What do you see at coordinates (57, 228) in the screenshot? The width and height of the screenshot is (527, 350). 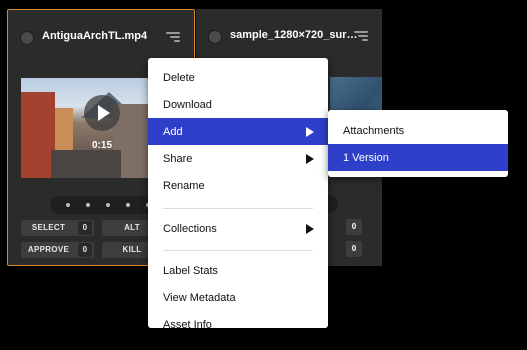 I see `select-tag-button: SELECT 0` at bounding box center [57, 228].